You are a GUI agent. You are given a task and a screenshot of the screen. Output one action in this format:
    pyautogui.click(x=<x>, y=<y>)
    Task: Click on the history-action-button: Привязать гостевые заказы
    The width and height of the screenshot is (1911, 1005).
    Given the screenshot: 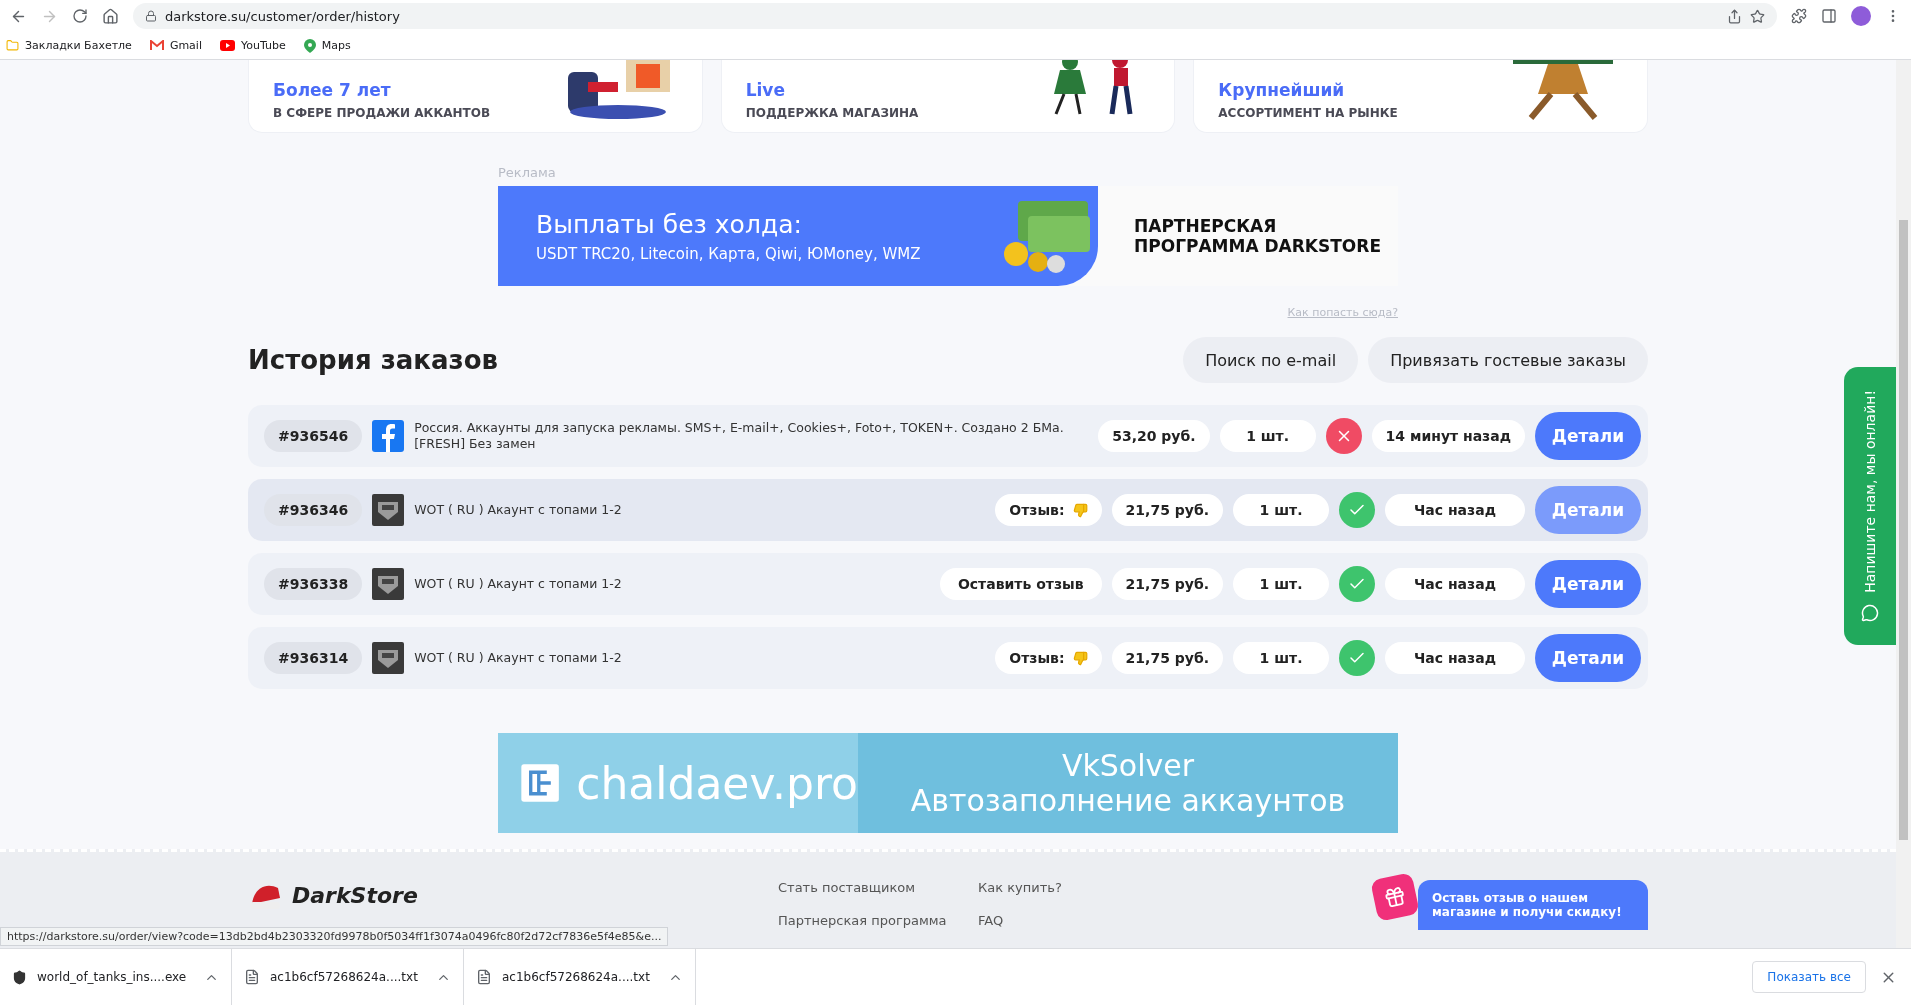 What is the action you would take?
    pyautogui.click(x=1508, y=360)
    